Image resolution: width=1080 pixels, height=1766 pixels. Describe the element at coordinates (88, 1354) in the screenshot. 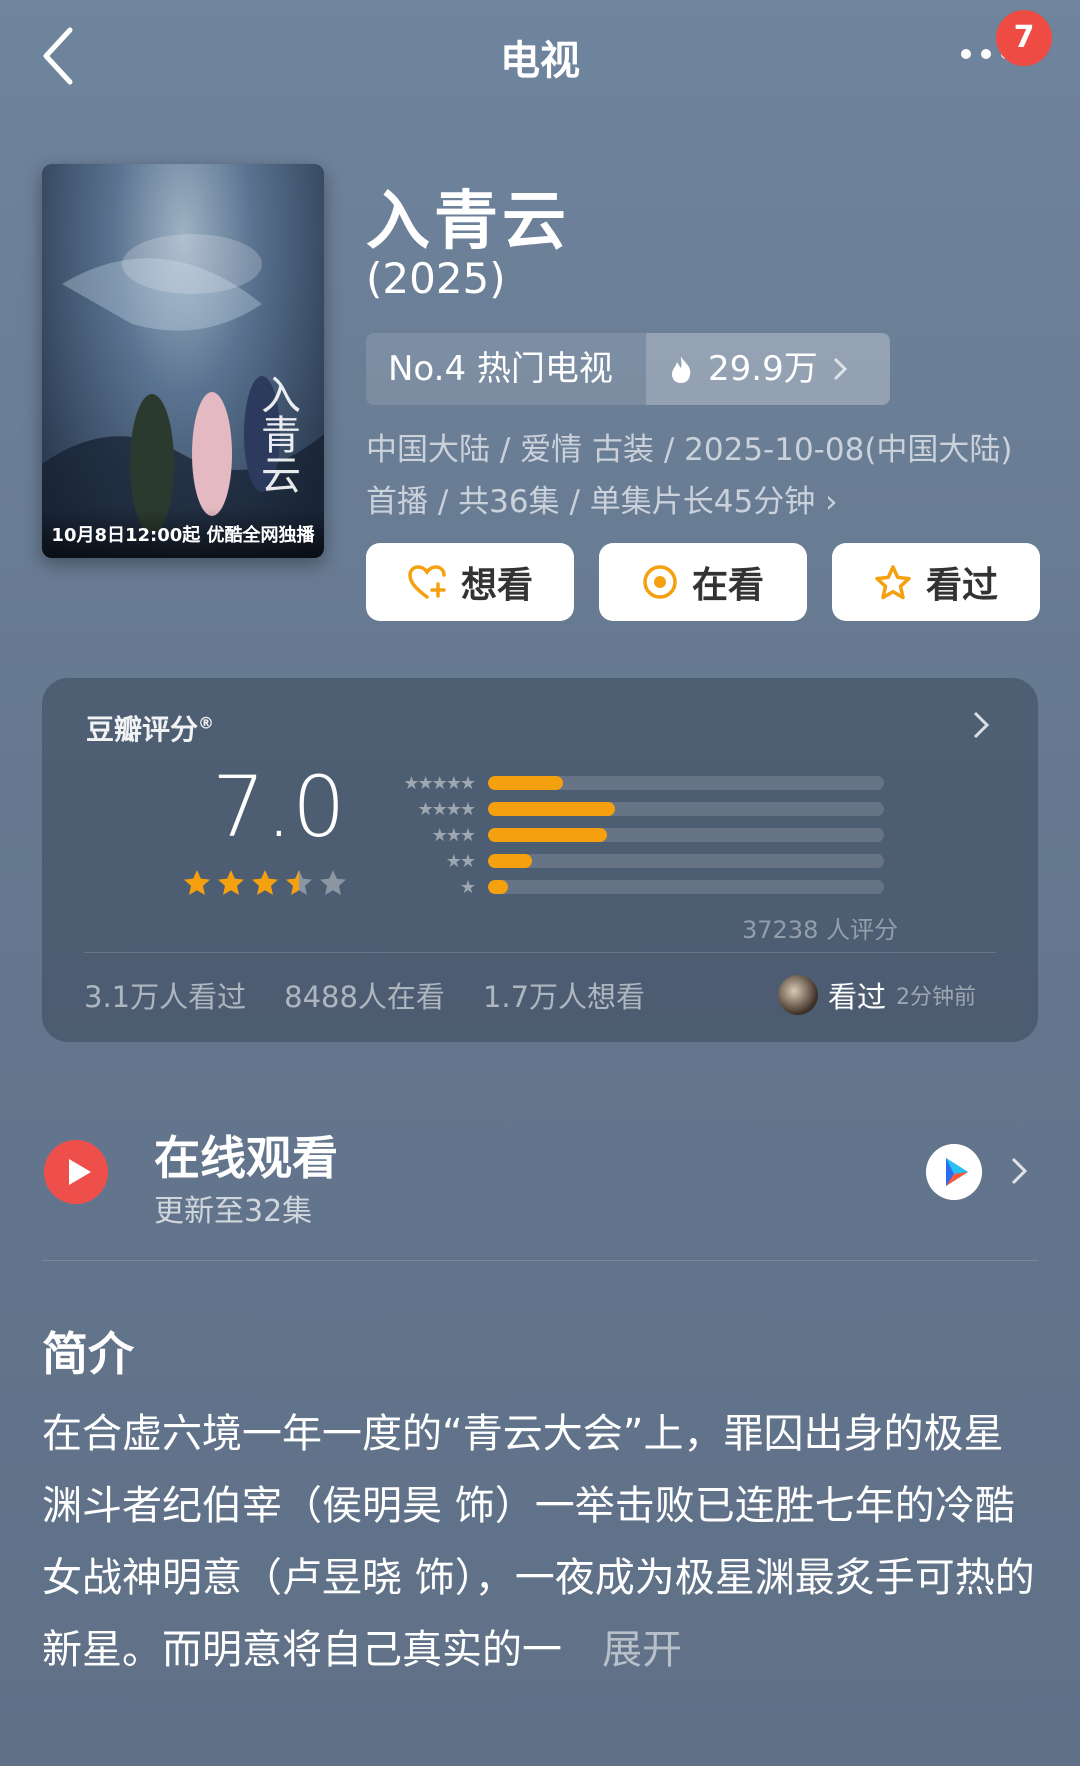

I see `intro-title: 简介` at that location.